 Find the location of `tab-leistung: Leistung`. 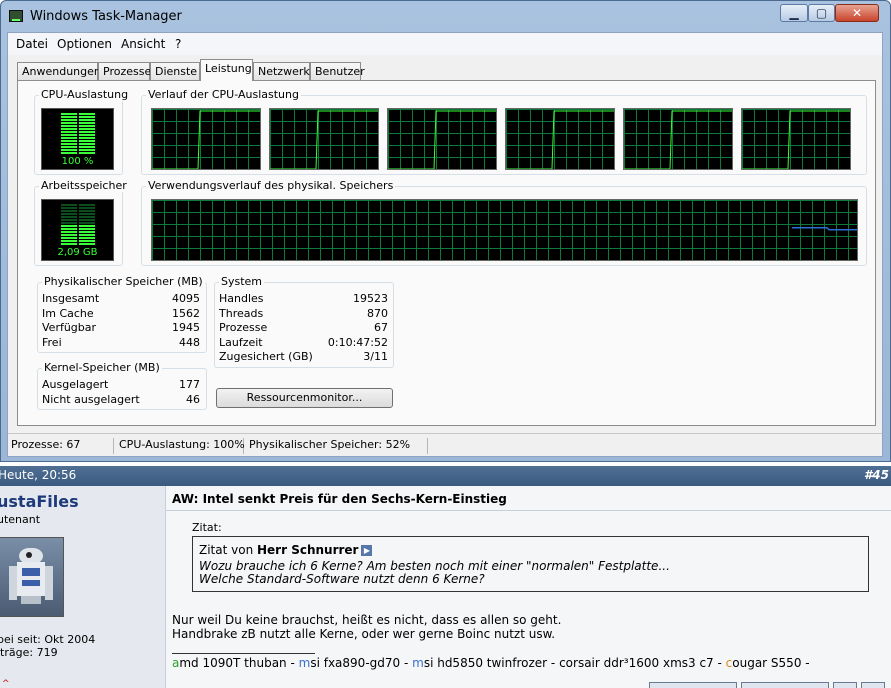

tab-leistung: Leistung is located at coordinates (226, 70).